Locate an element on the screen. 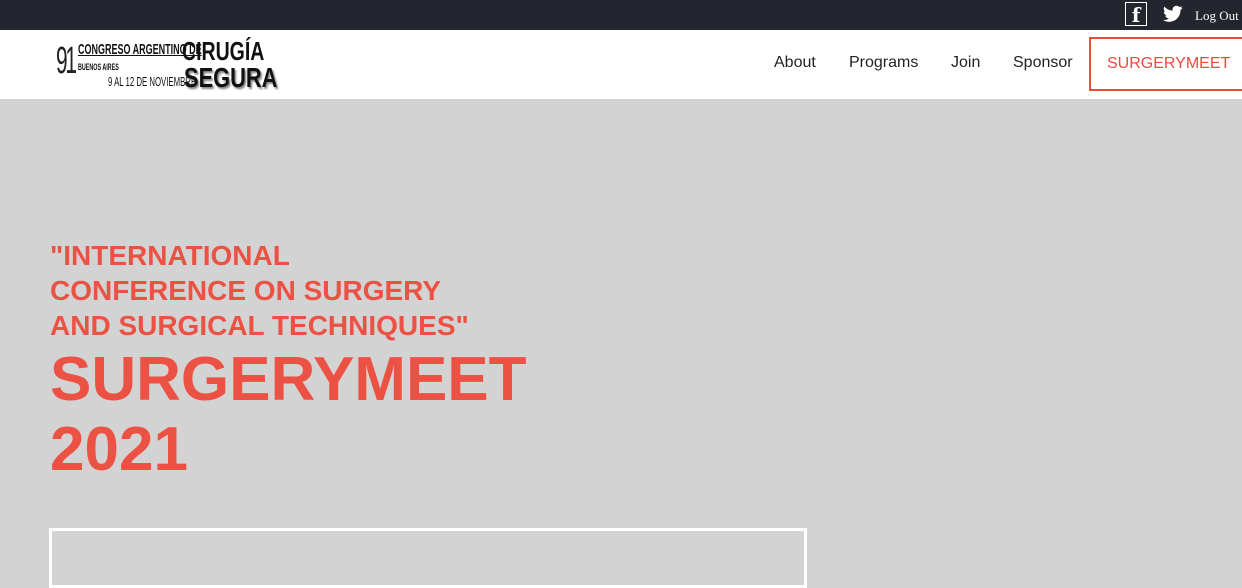 The width and height of the screenshot is (1242, 588). logo-number: 91 is located at coordinates (66, 61).